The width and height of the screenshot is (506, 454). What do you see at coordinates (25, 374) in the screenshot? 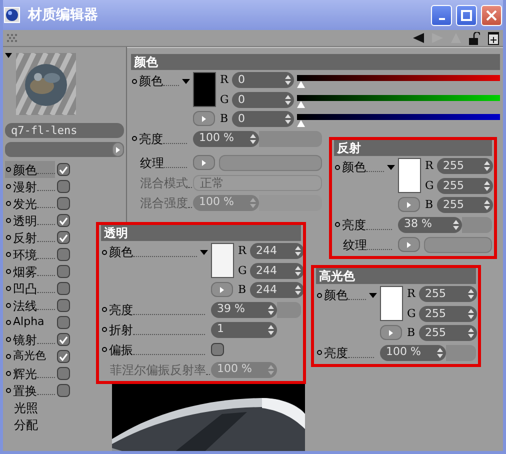
I see `channel-label: 辉光` at bounding box center [25, 374].